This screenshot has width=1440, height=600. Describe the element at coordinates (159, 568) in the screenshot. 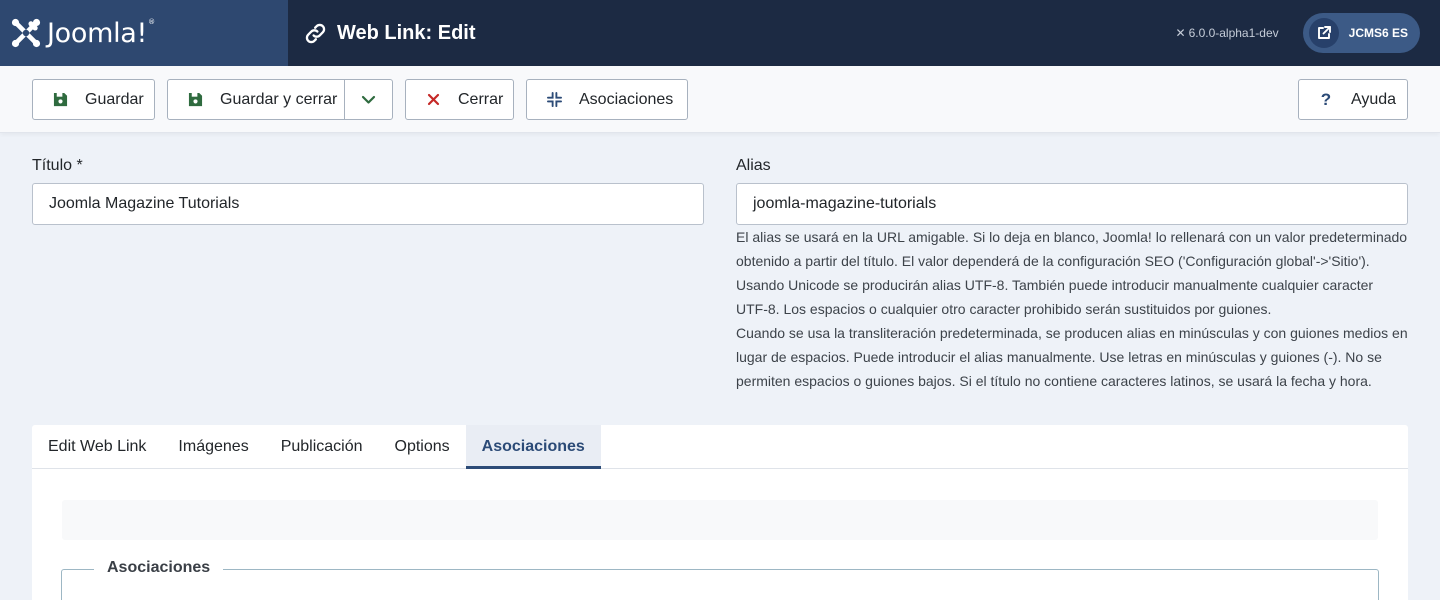

I see `fieldset-legend: Asociaciones` at that location.